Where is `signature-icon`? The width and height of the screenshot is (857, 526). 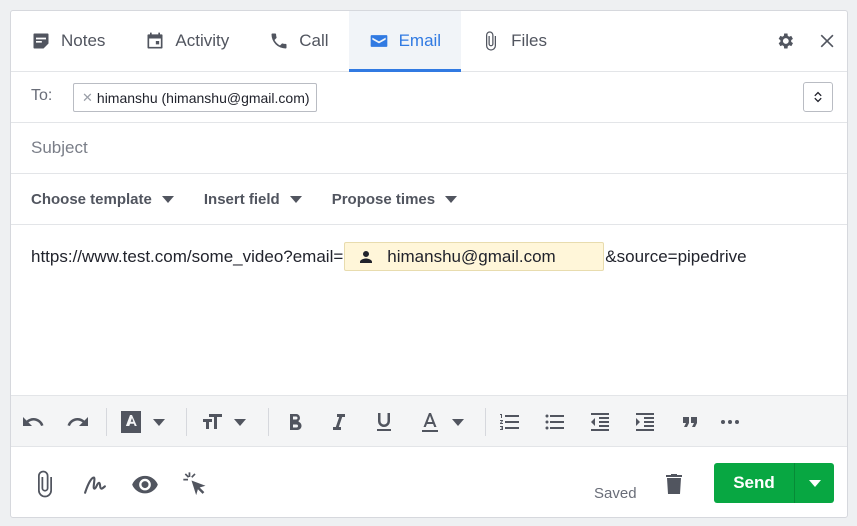 signature-icon is located at coordinates (95, 485).